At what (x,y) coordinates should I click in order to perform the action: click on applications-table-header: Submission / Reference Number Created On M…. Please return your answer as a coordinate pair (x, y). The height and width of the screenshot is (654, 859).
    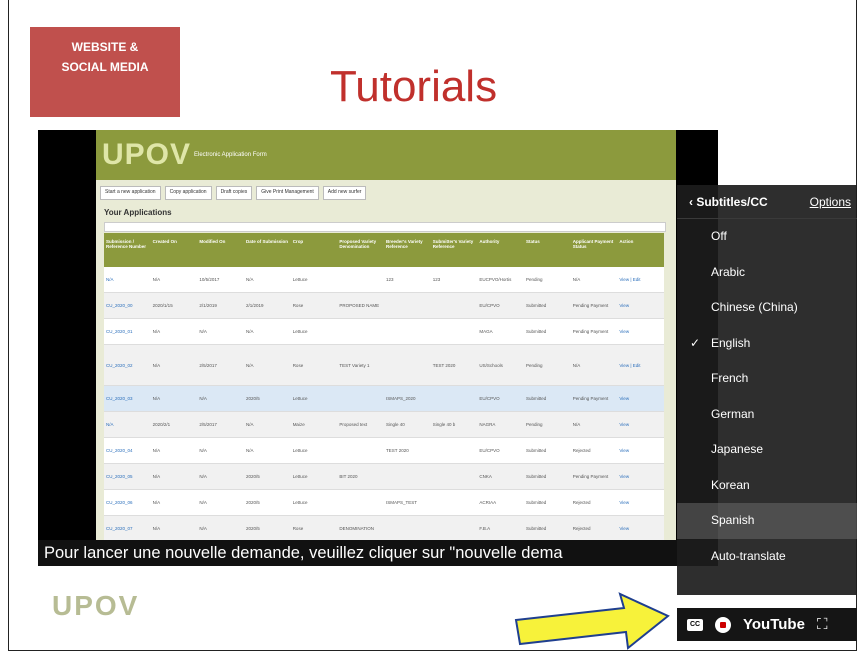
    Looking at the image, I should click on (384, 250).